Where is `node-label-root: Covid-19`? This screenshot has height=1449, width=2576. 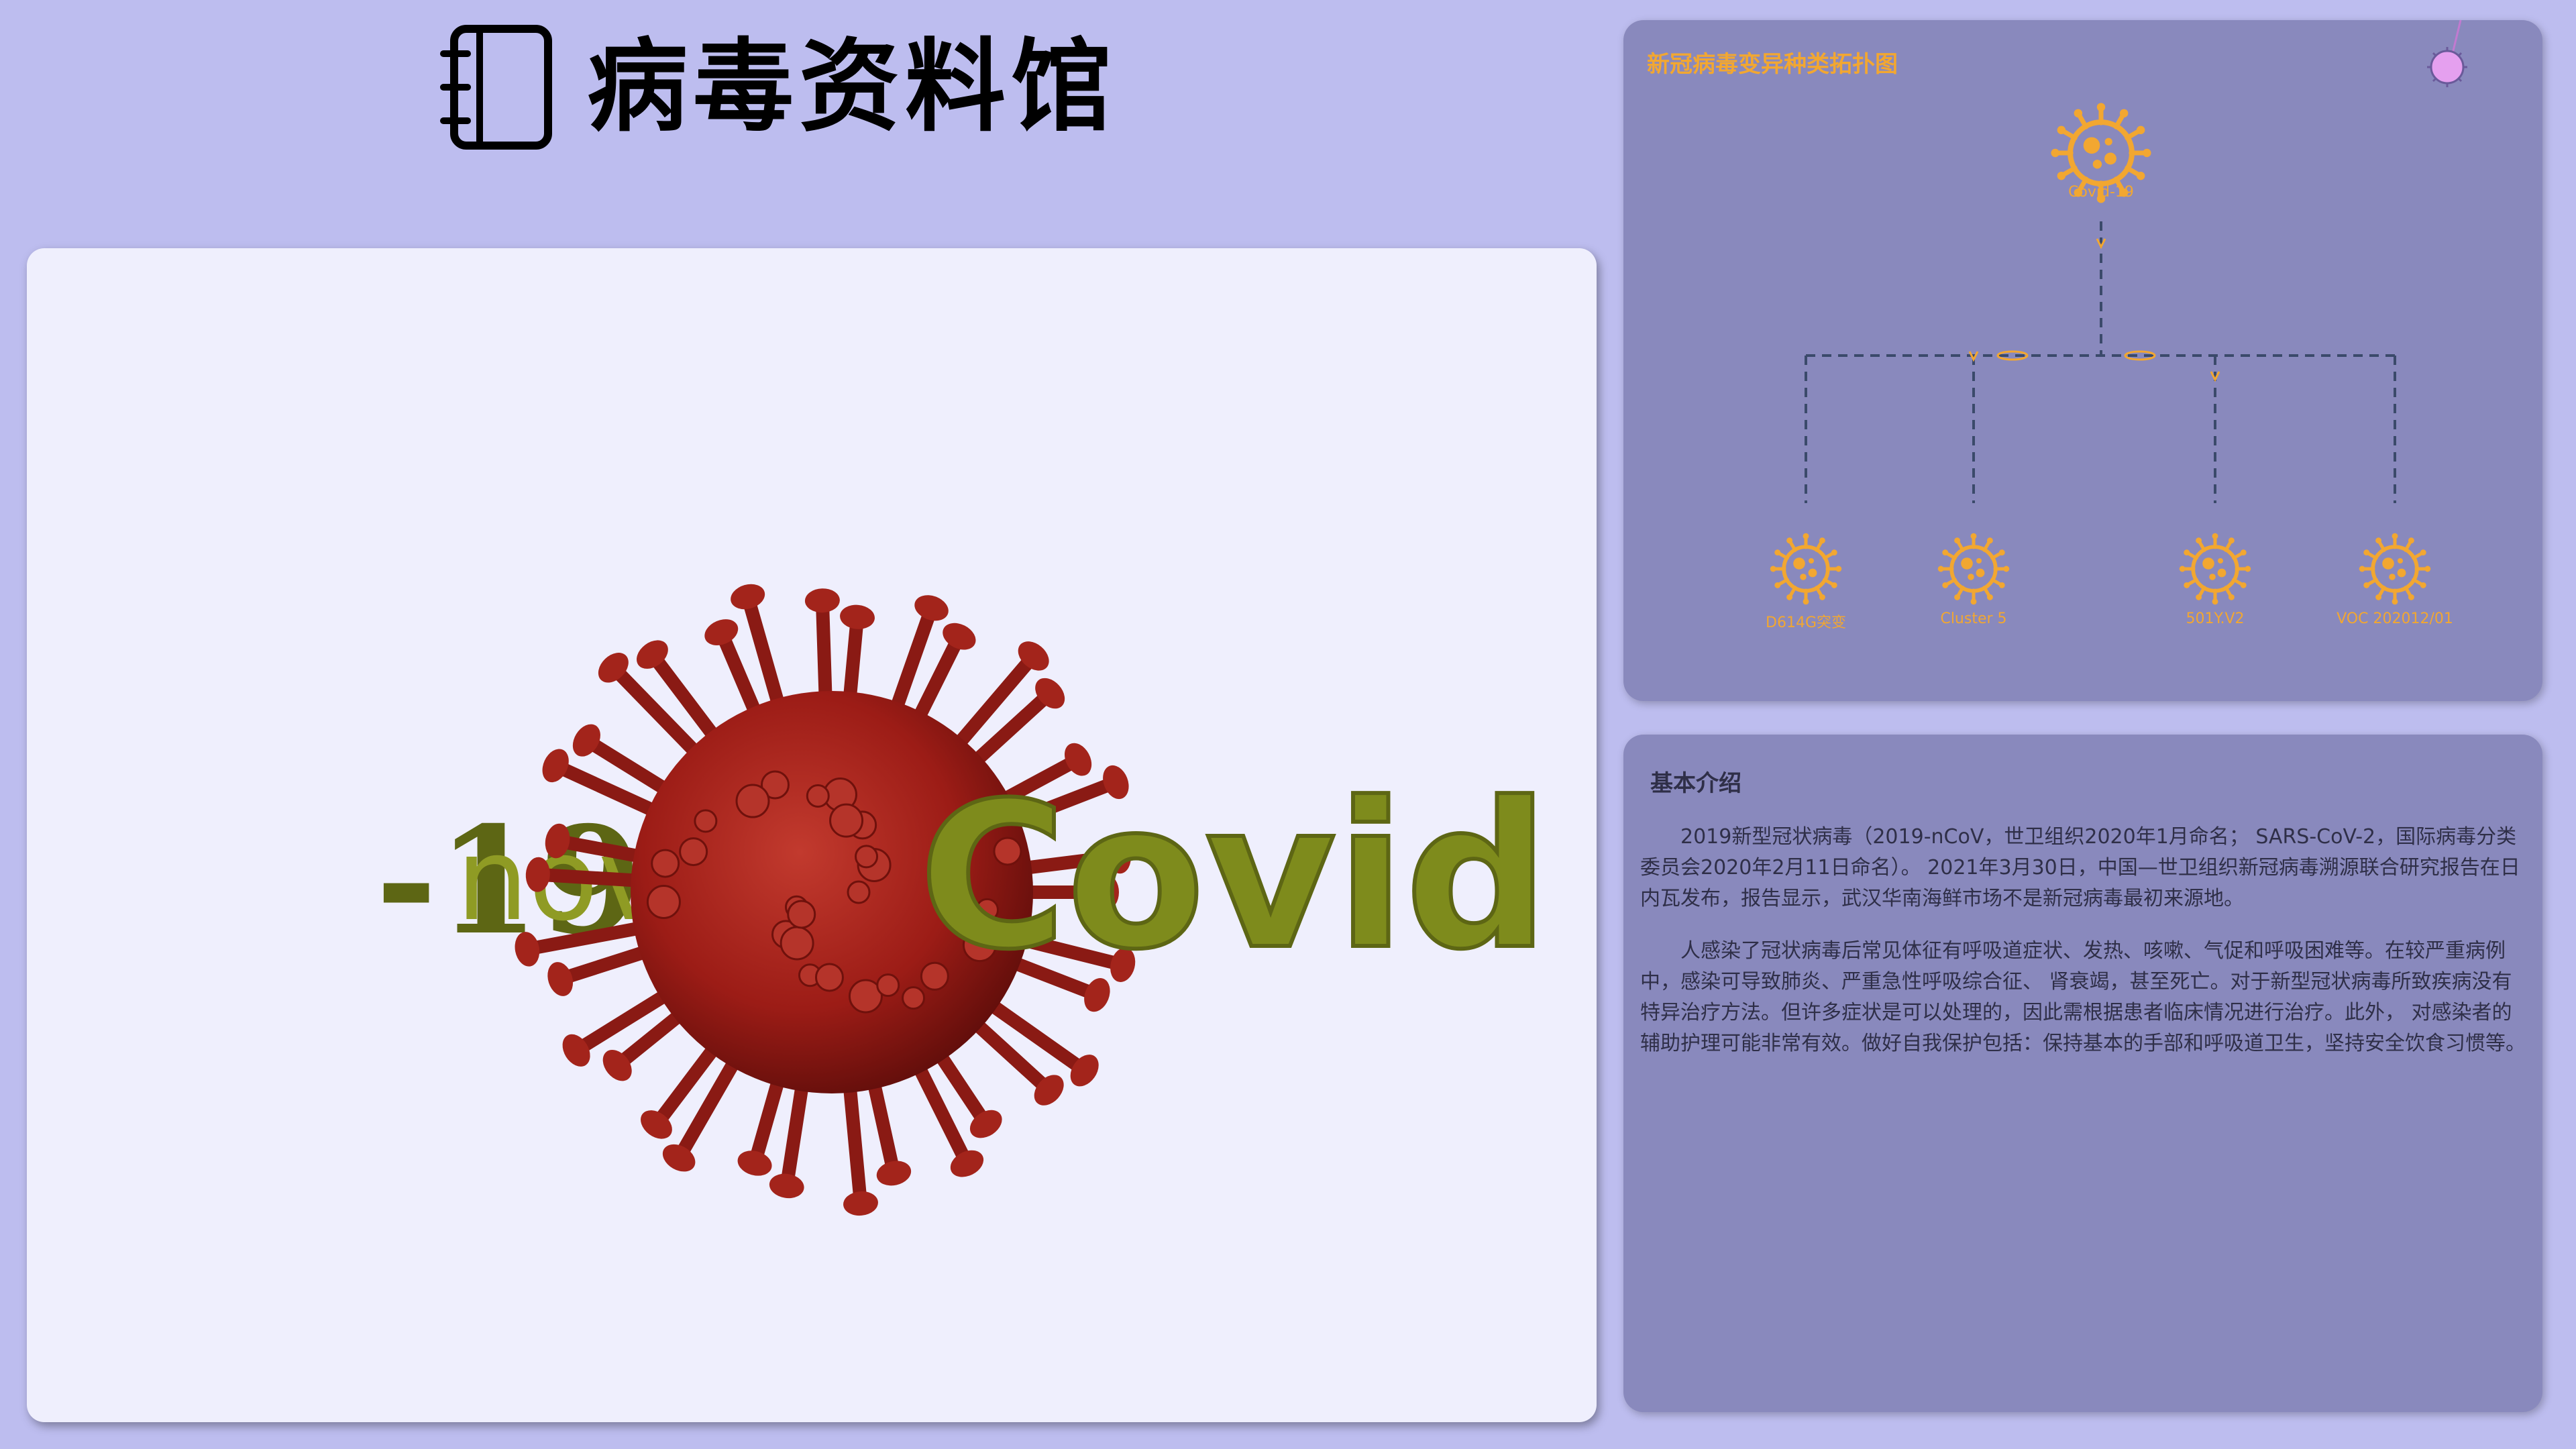
node-label-root: Covid-19 is located at coordinates (2101, 192).